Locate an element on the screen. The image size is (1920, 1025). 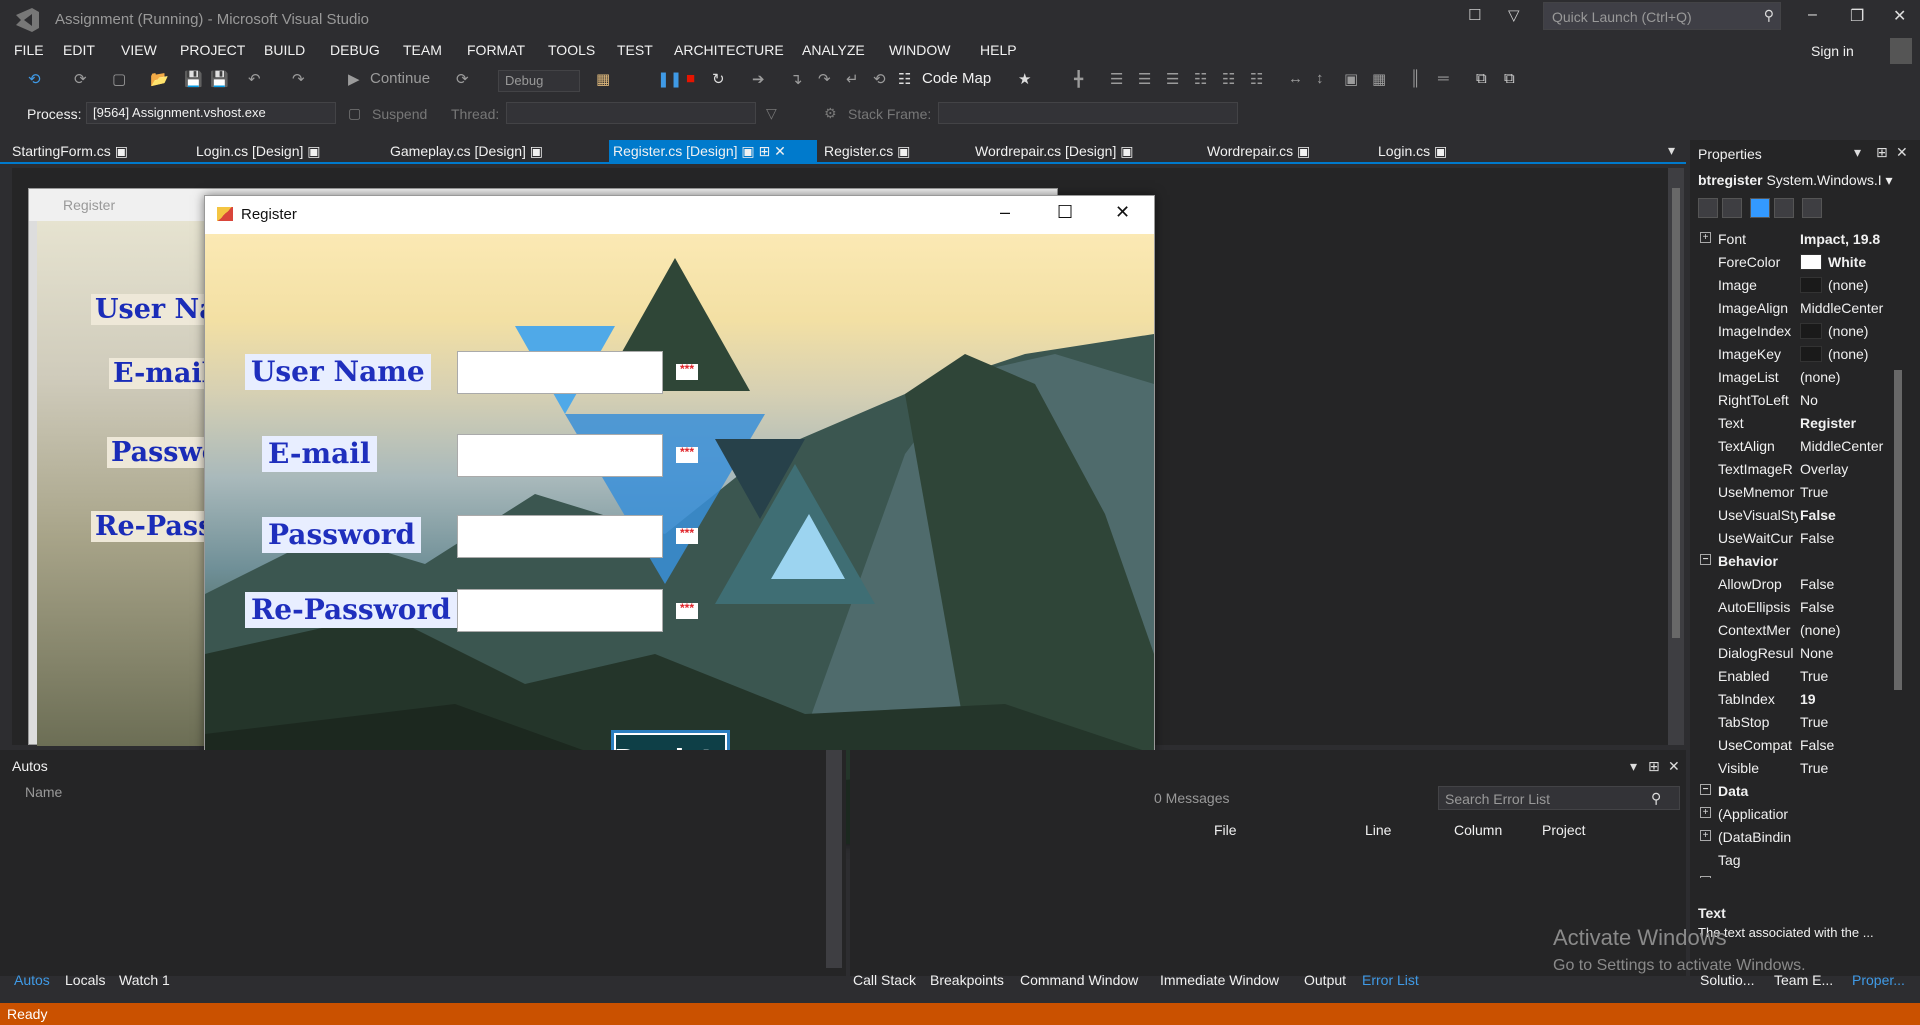
repassword-input is located at coordinates (560, 610).